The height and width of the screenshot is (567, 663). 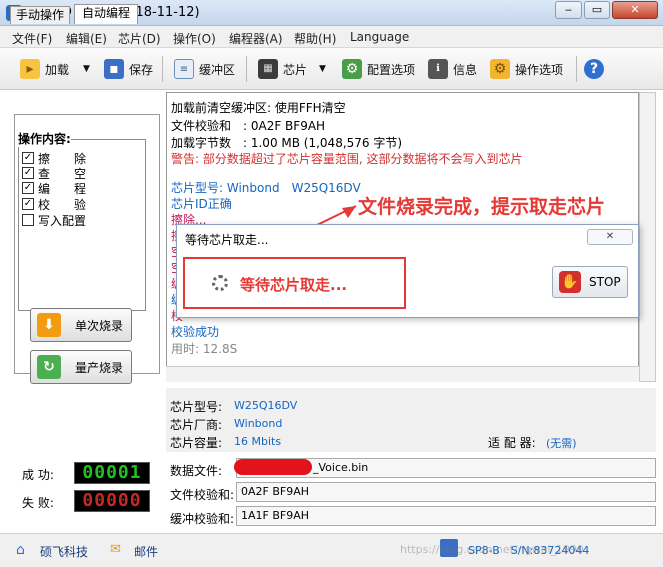 I want to click on operations-title: 操作内容:, so click(x=44, y=138).